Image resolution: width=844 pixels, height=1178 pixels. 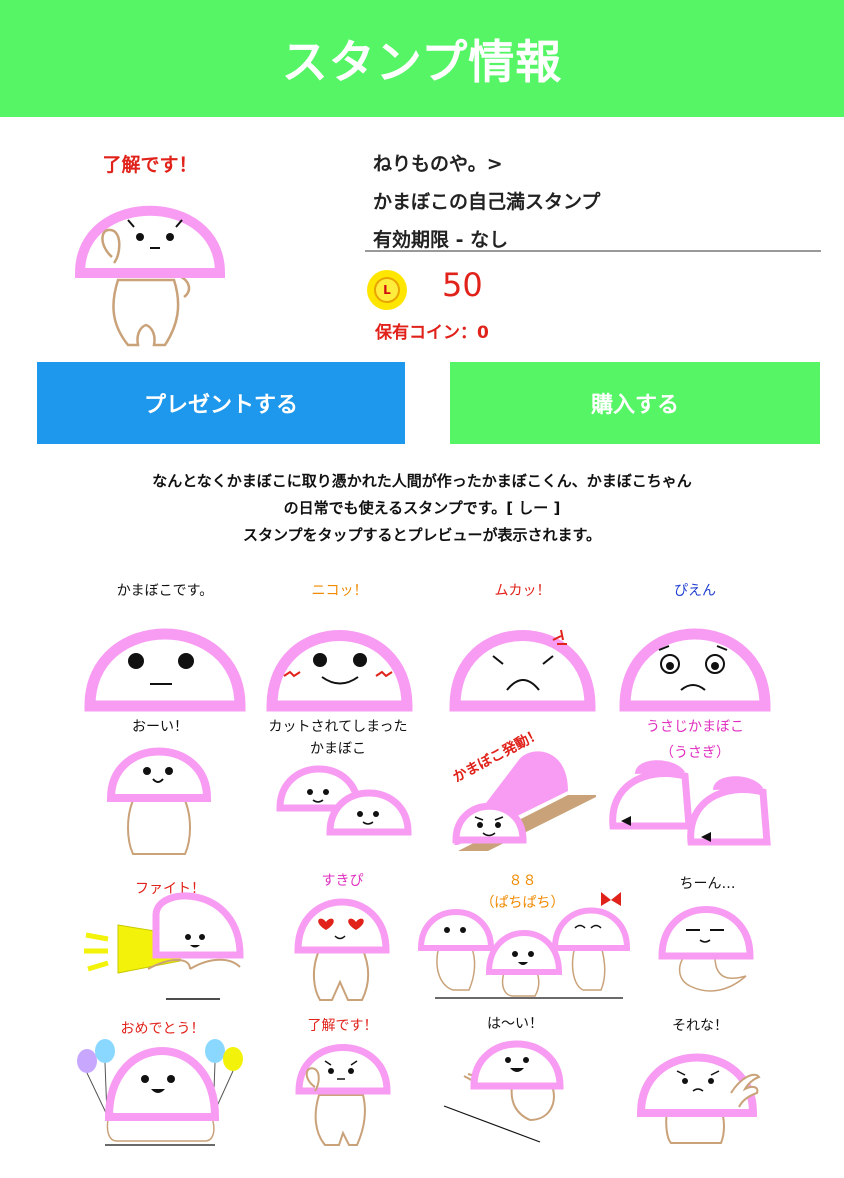 I want to click on description-line-2: の日常でも使えるスタンプです。[ しー ], so click(x=422, y=508).